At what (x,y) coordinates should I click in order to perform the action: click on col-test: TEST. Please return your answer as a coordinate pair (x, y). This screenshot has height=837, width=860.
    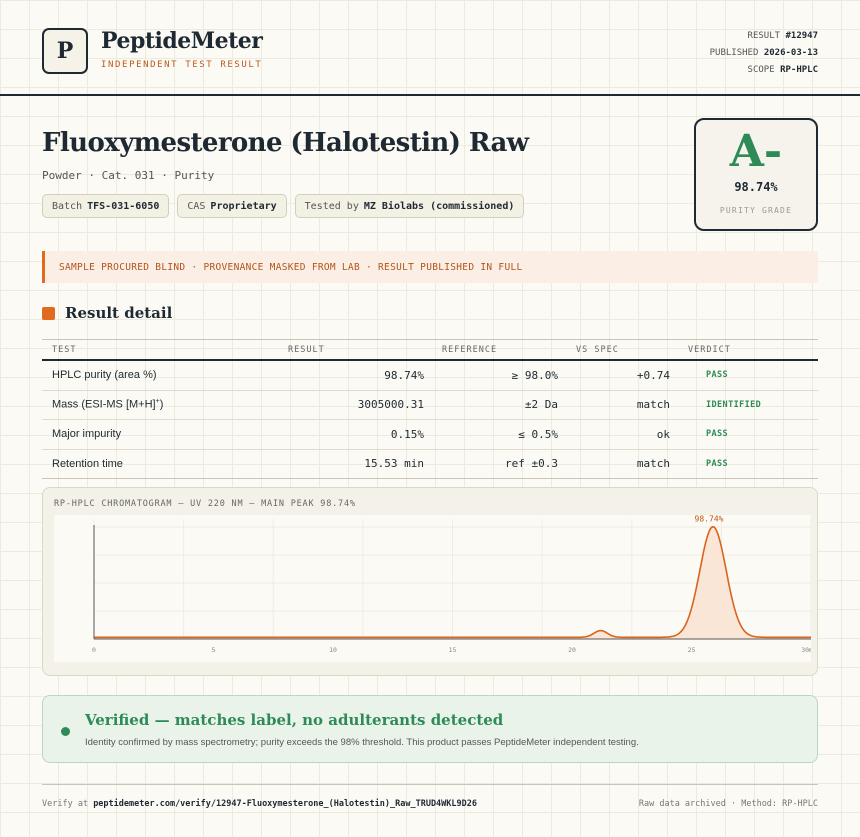
    Looking at the image, I should click on (64, 349).